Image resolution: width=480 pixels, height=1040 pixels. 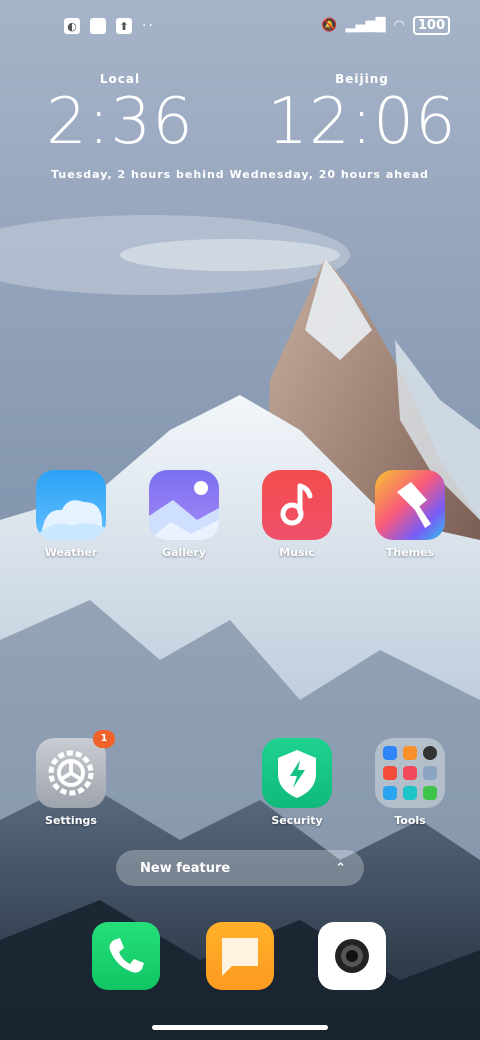 I want to click on gallery-icon, so click(x=184, y=505).